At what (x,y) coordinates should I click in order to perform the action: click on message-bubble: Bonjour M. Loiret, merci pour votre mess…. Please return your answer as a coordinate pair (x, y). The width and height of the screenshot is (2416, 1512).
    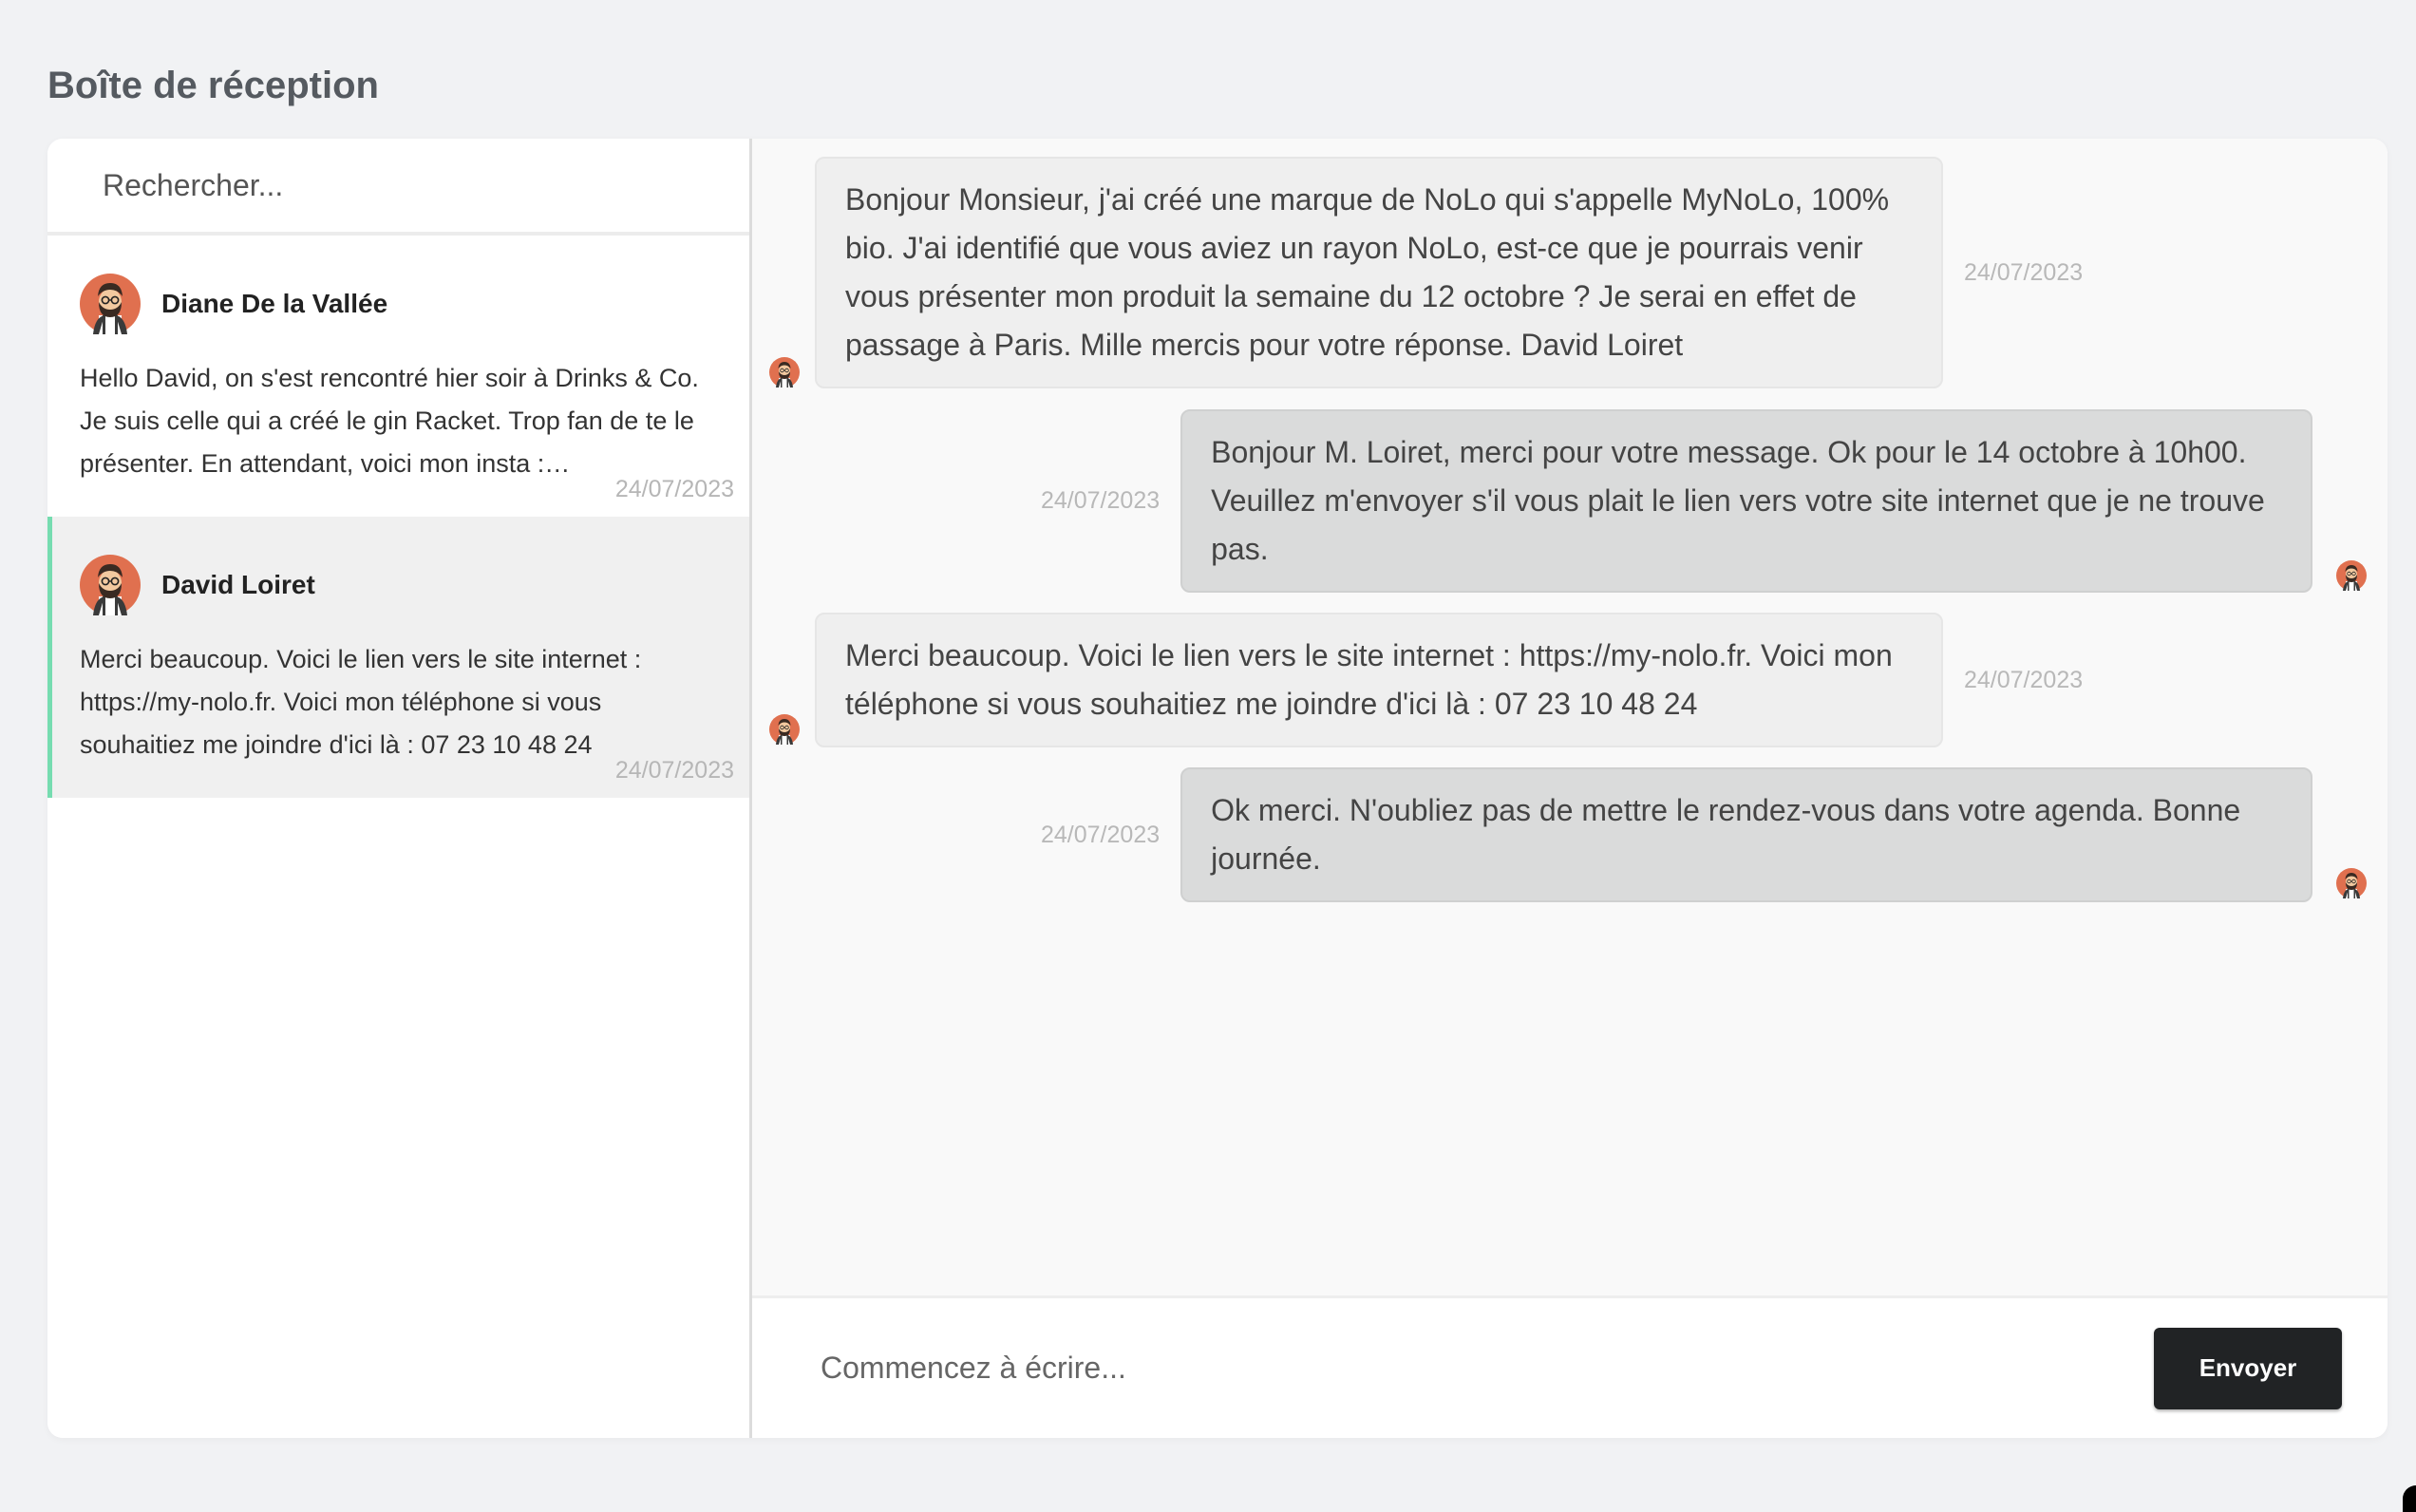
    Looking at the image, I should click on (1746, 501).